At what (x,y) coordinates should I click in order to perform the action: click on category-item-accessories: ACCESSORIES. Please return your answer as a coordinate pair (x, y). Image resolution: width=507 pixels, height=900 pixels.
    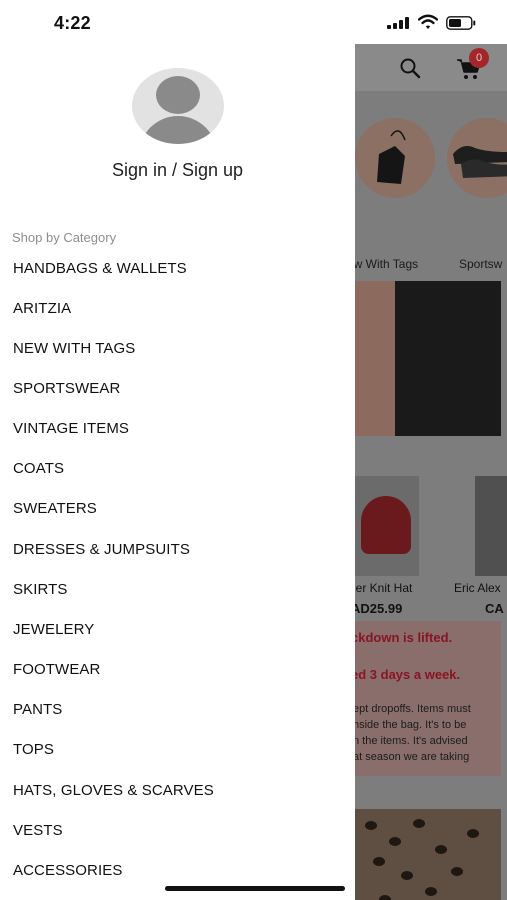
    Looking at the image, I should click on (177, 871).